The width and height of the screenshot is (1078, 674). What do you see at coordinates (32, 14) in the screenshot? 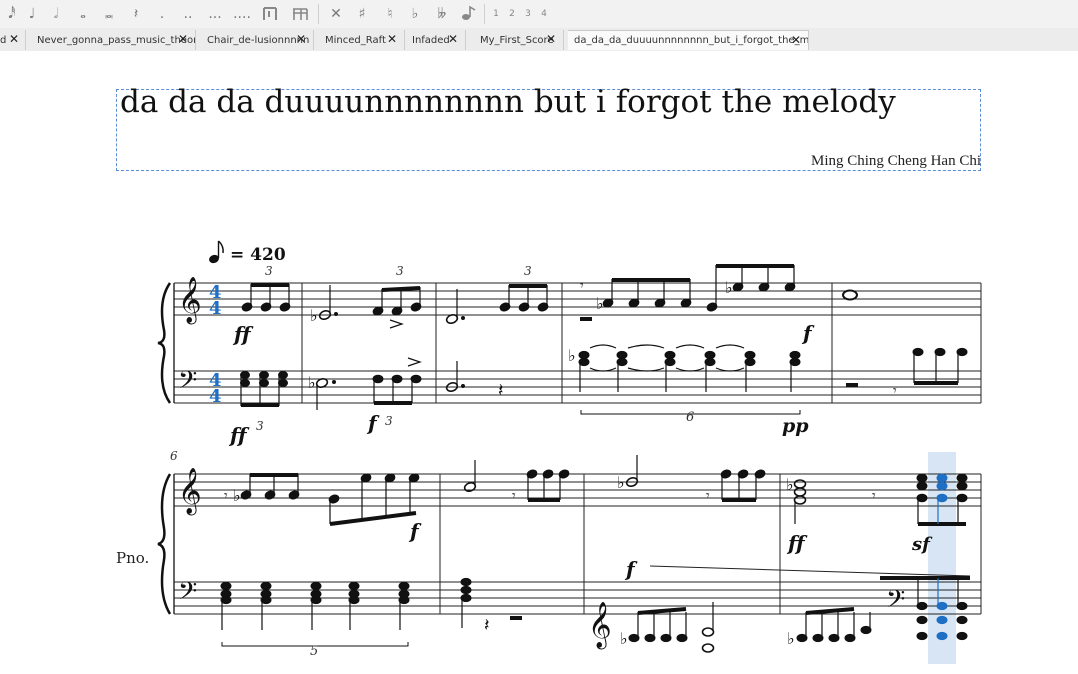
I see `quarter-note-button: ♩` at bounding box center [32, 14].